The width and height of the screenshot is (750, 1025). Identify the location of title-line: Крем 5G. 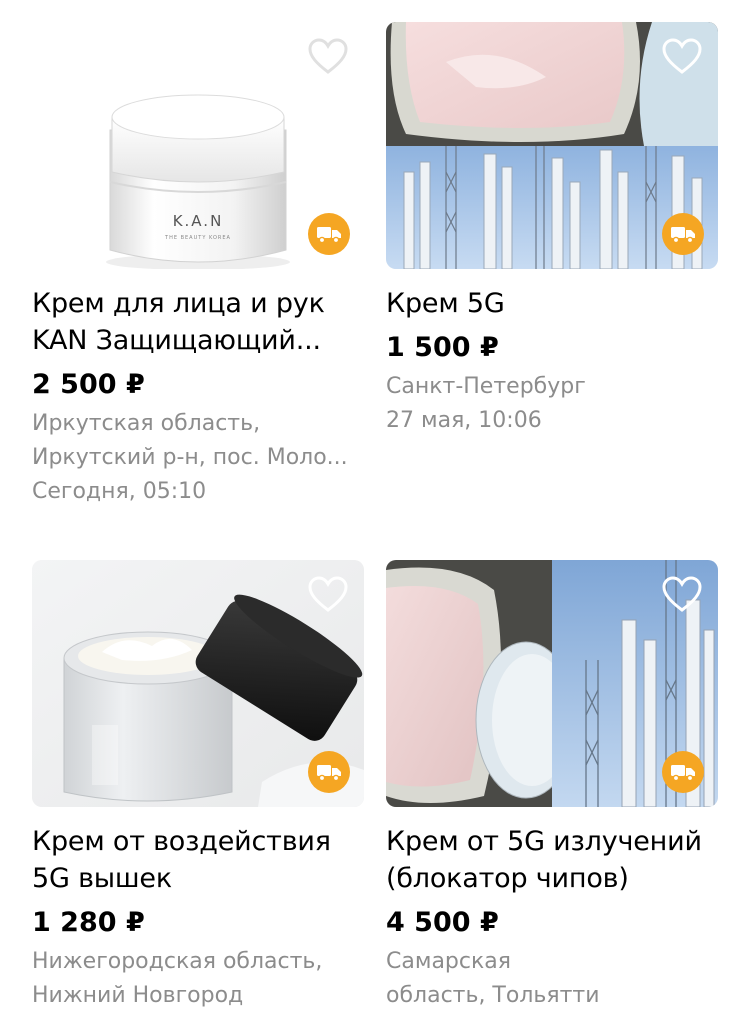
(445, 303).